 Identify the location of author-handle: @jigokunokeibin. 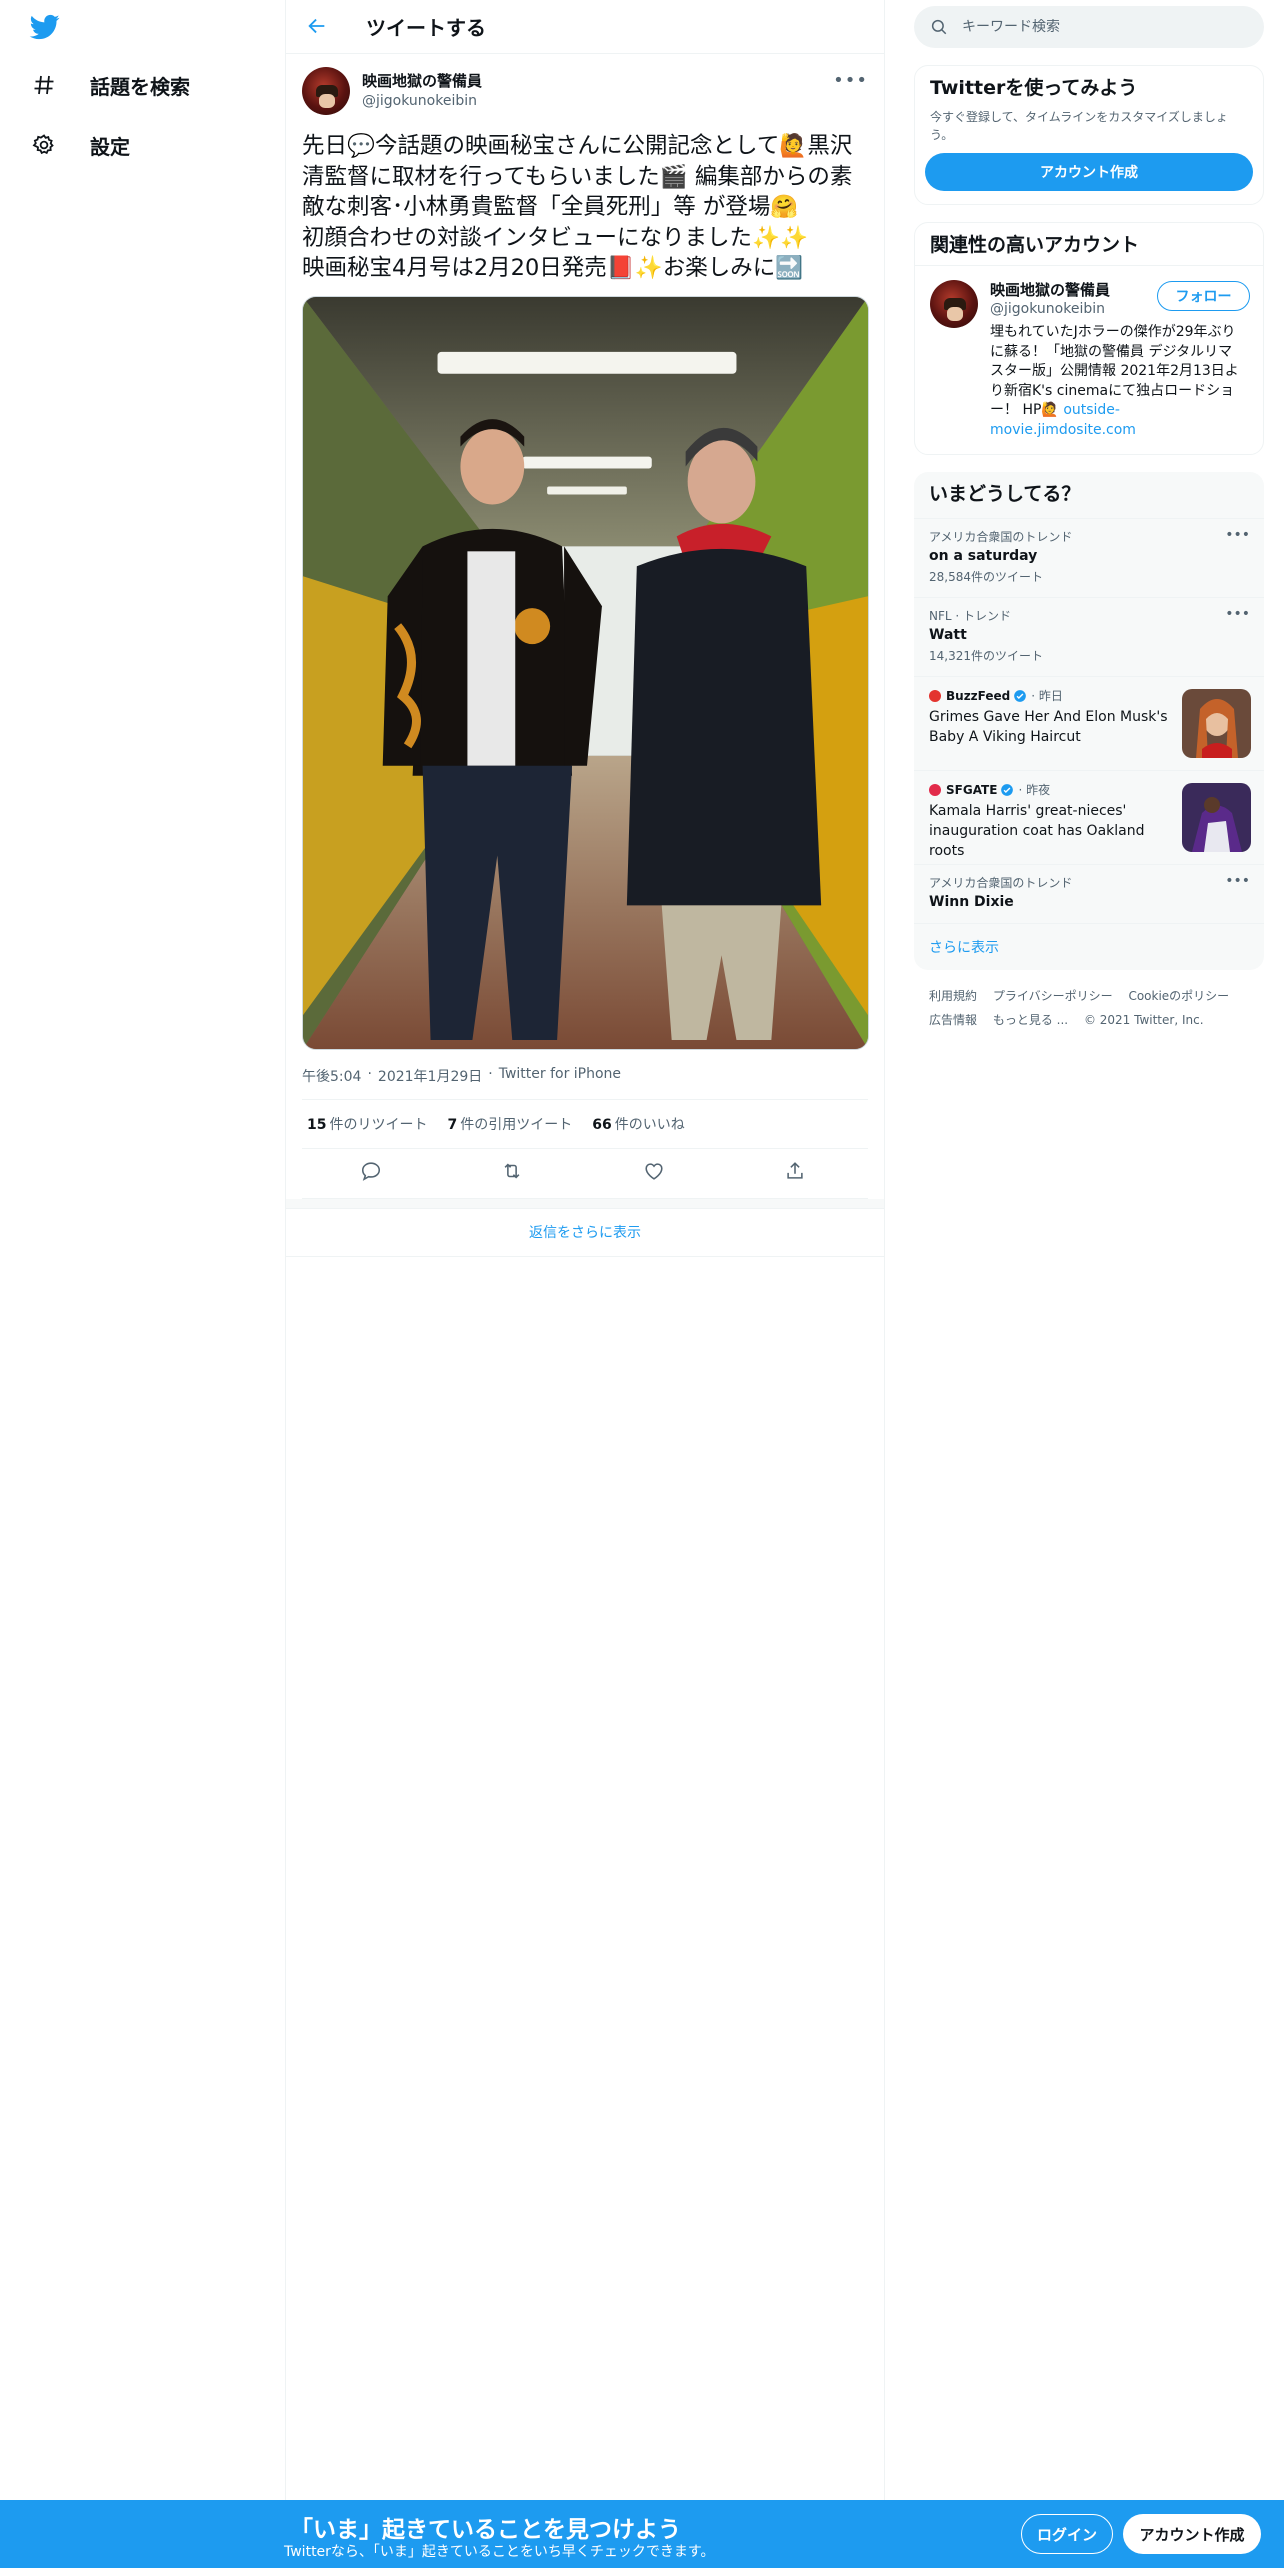
(422, 101).